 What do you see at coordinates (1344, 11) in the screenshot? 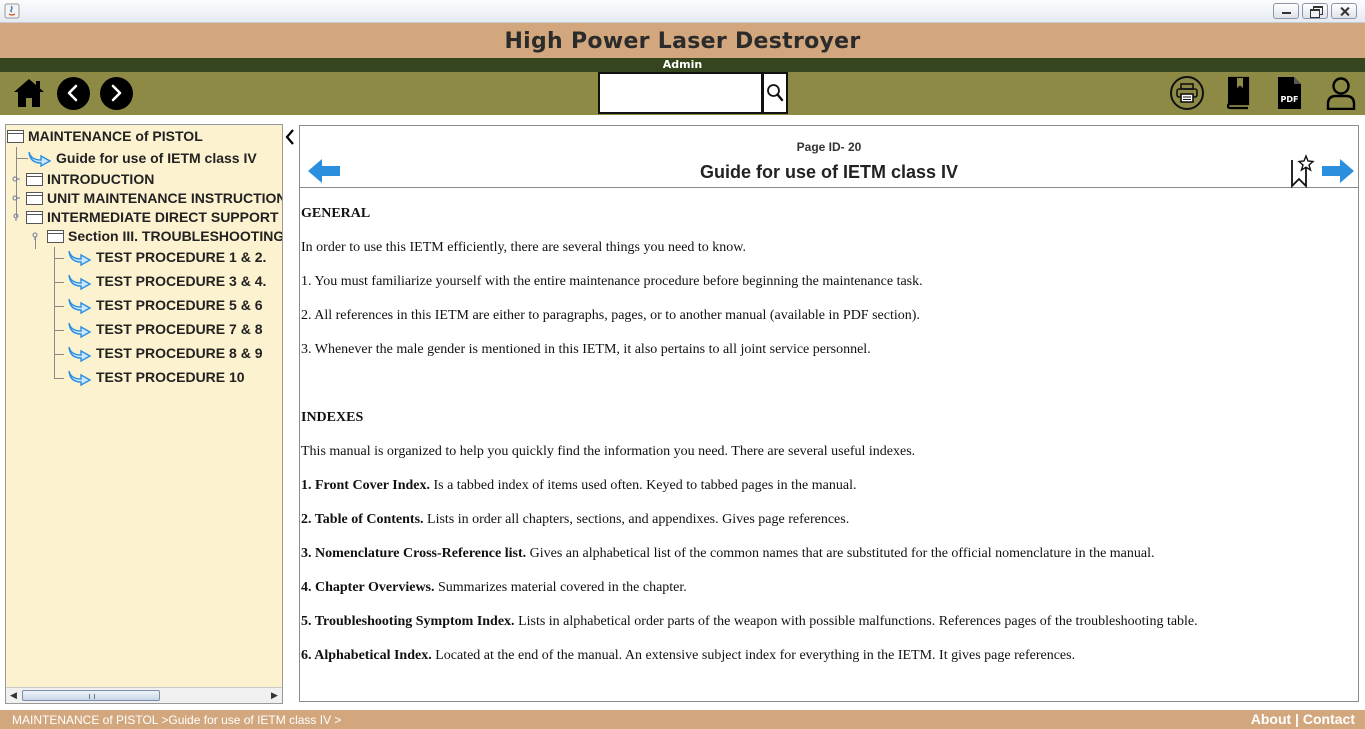
I see `close-button` at bounding box center [1344, 11].